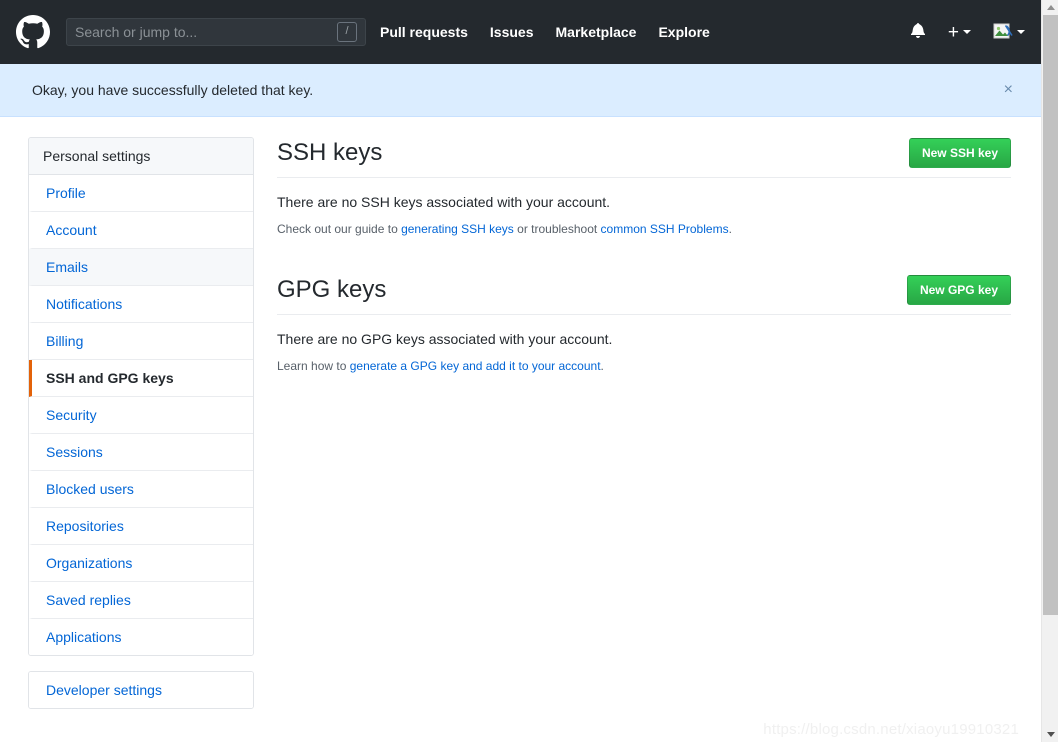  Describe the element at coordinates (339, 229) in the screenshot. I see `help-note-prefix: Check out our guide to` at that location.